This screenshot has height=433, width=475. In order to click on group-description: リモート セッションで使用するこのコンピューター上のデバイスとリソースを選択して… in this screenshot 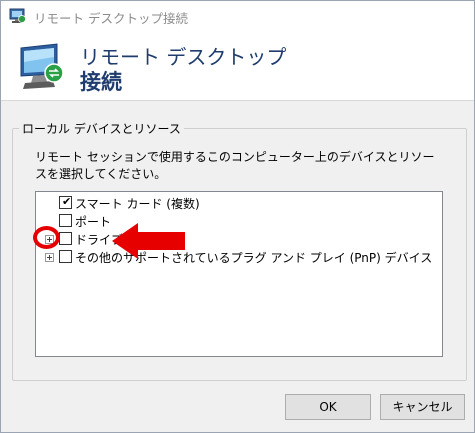, I will do `click(235, 165)`.